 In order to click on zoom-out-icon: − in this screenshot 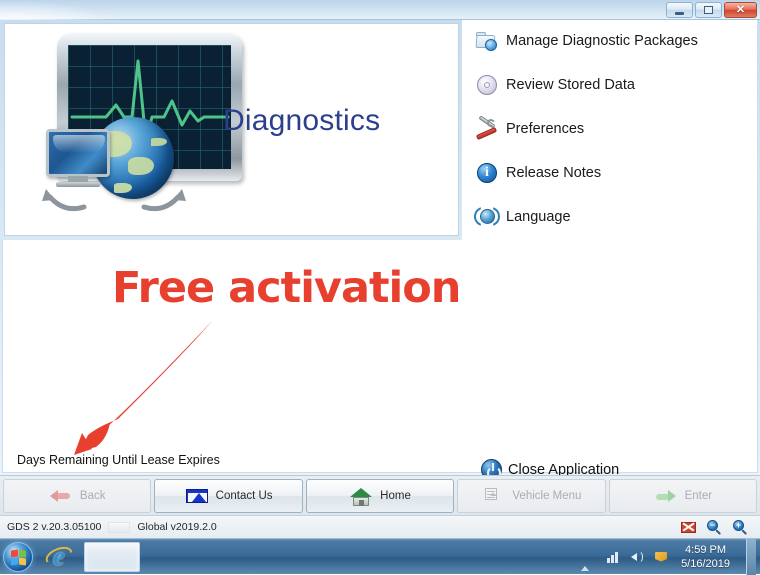, I will do `click(714, 527)`.